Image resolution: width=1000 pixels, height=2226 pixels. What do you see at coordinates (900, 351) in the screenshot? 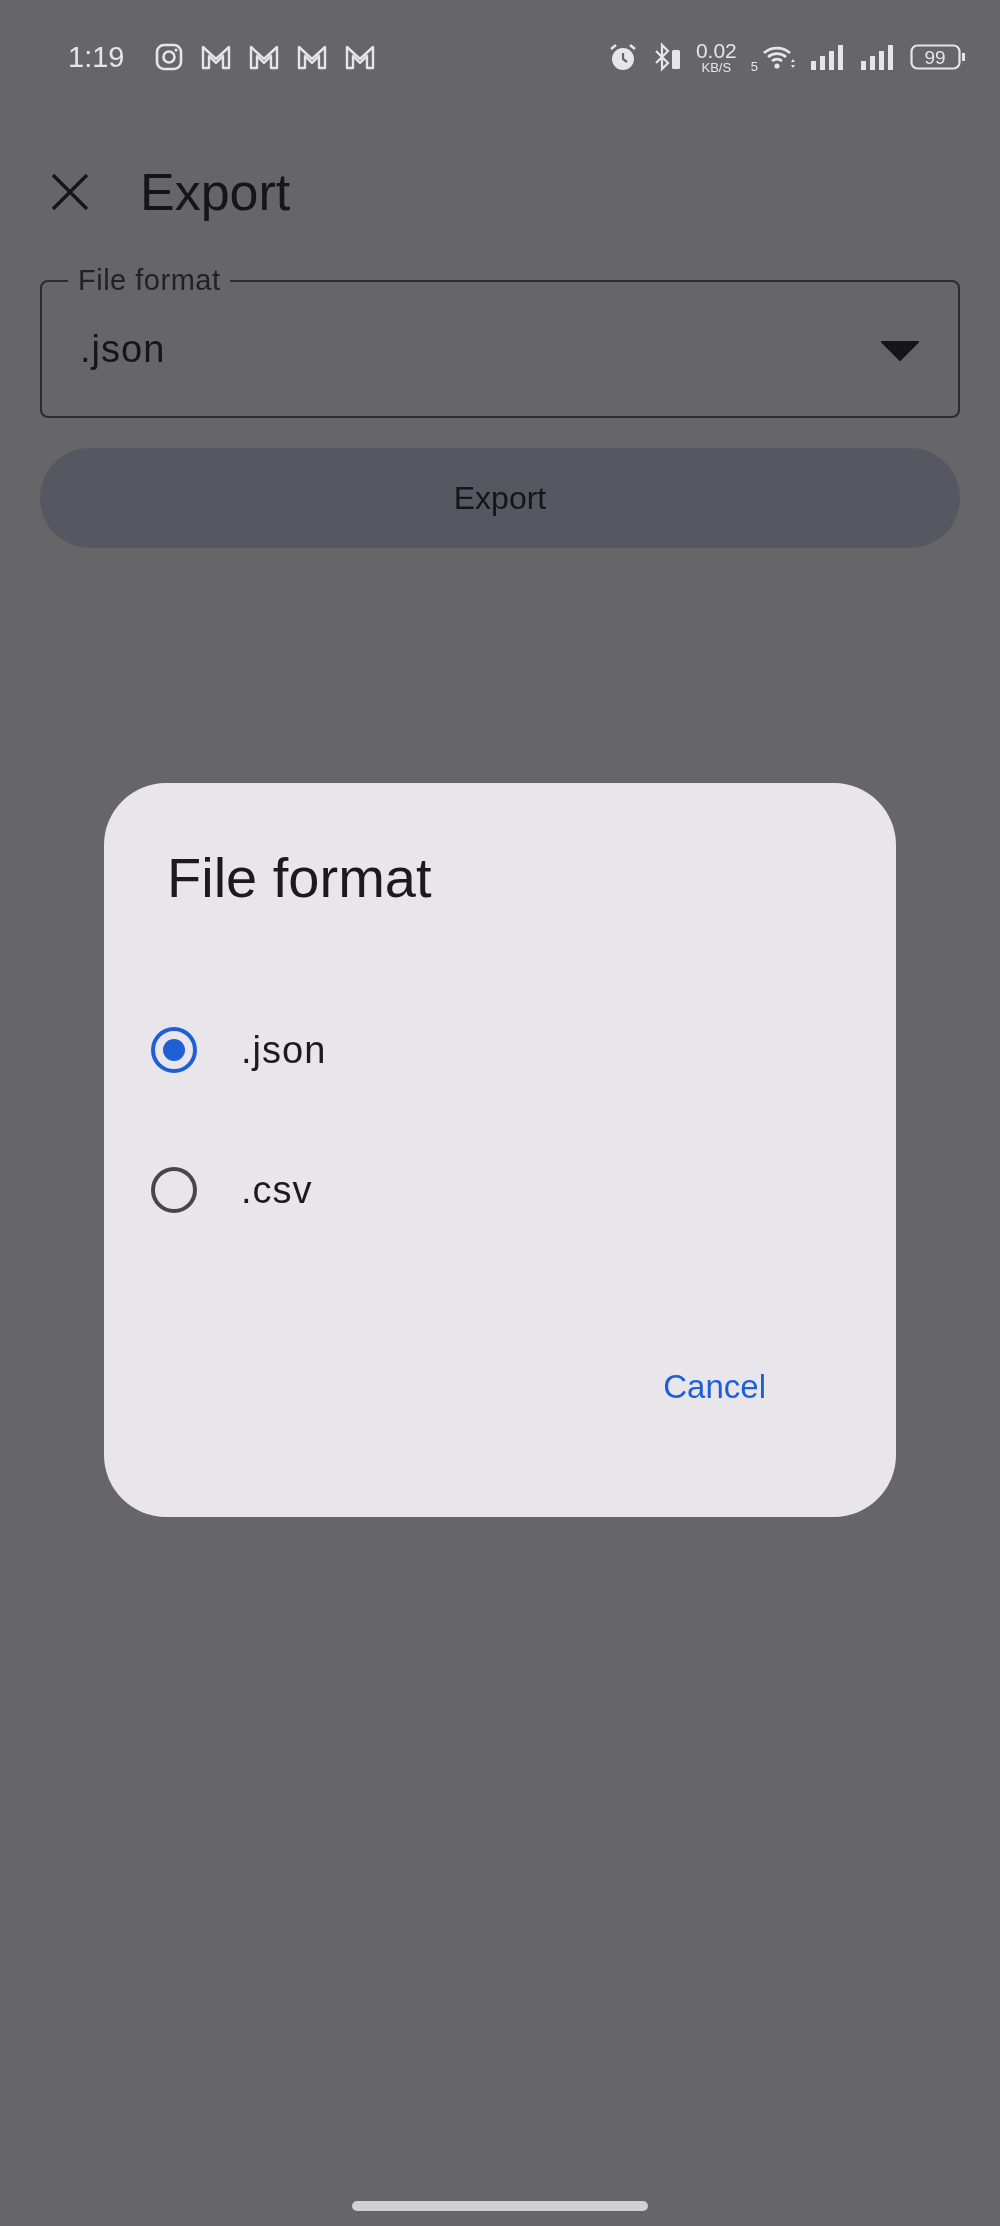
I see `dropdown-caret-icon` at bounding box center [900, 351].